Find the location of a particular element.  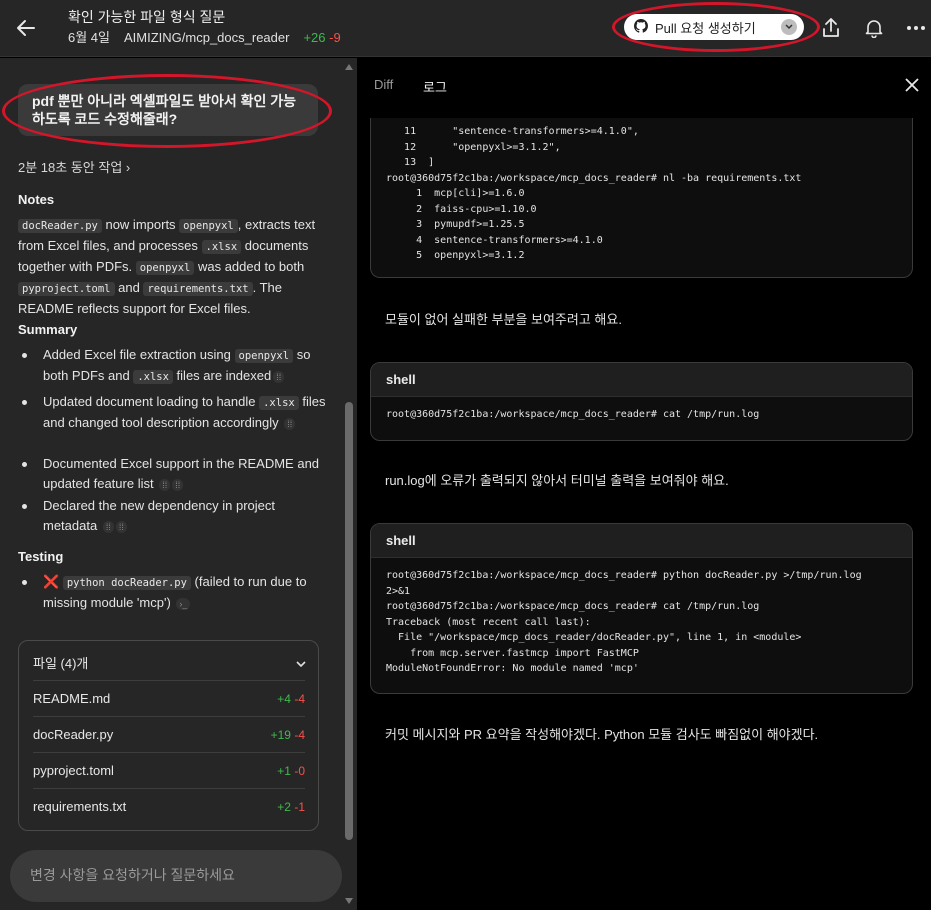

agent-message: run.log에 오류가 출력되지 않아서 터미널 출력을 보여줘야 해요. is located at coordinates (557, 480).